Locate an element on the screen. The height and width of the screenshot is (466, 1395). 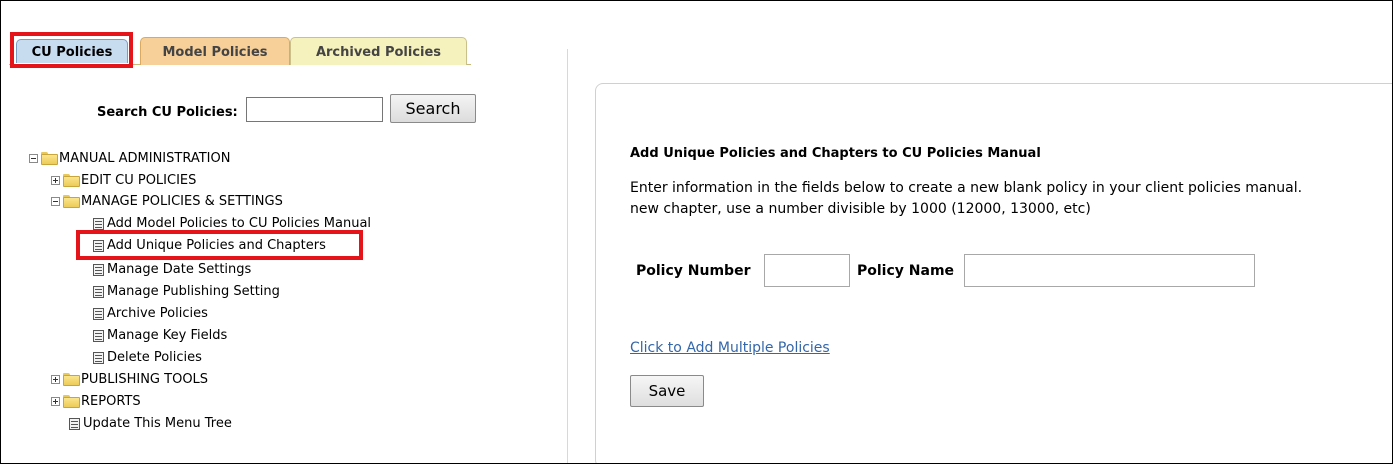
panel-divider is located at coordinates (567, 256).